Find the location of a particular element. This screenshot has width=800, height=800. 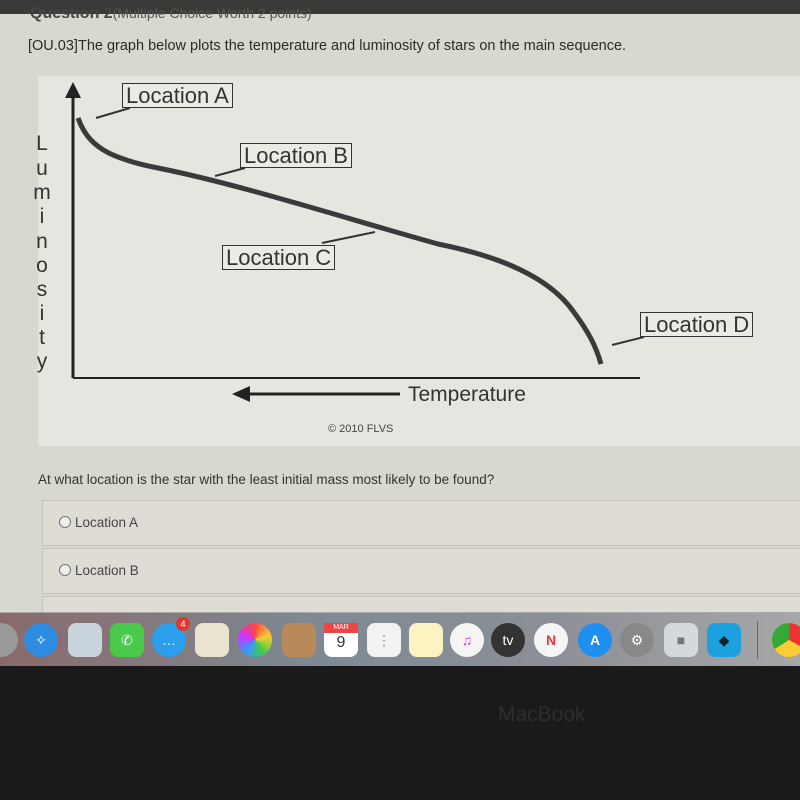

y-label-letter: u is located at coordinates (42, 168).